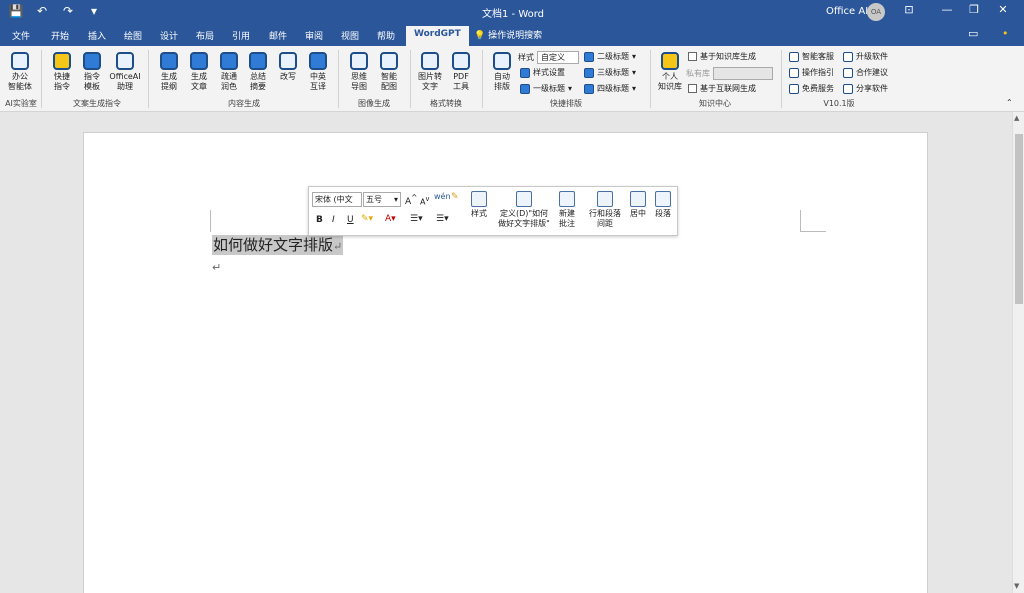  I want to click on tab-review: 审阅, so click(314, 35).